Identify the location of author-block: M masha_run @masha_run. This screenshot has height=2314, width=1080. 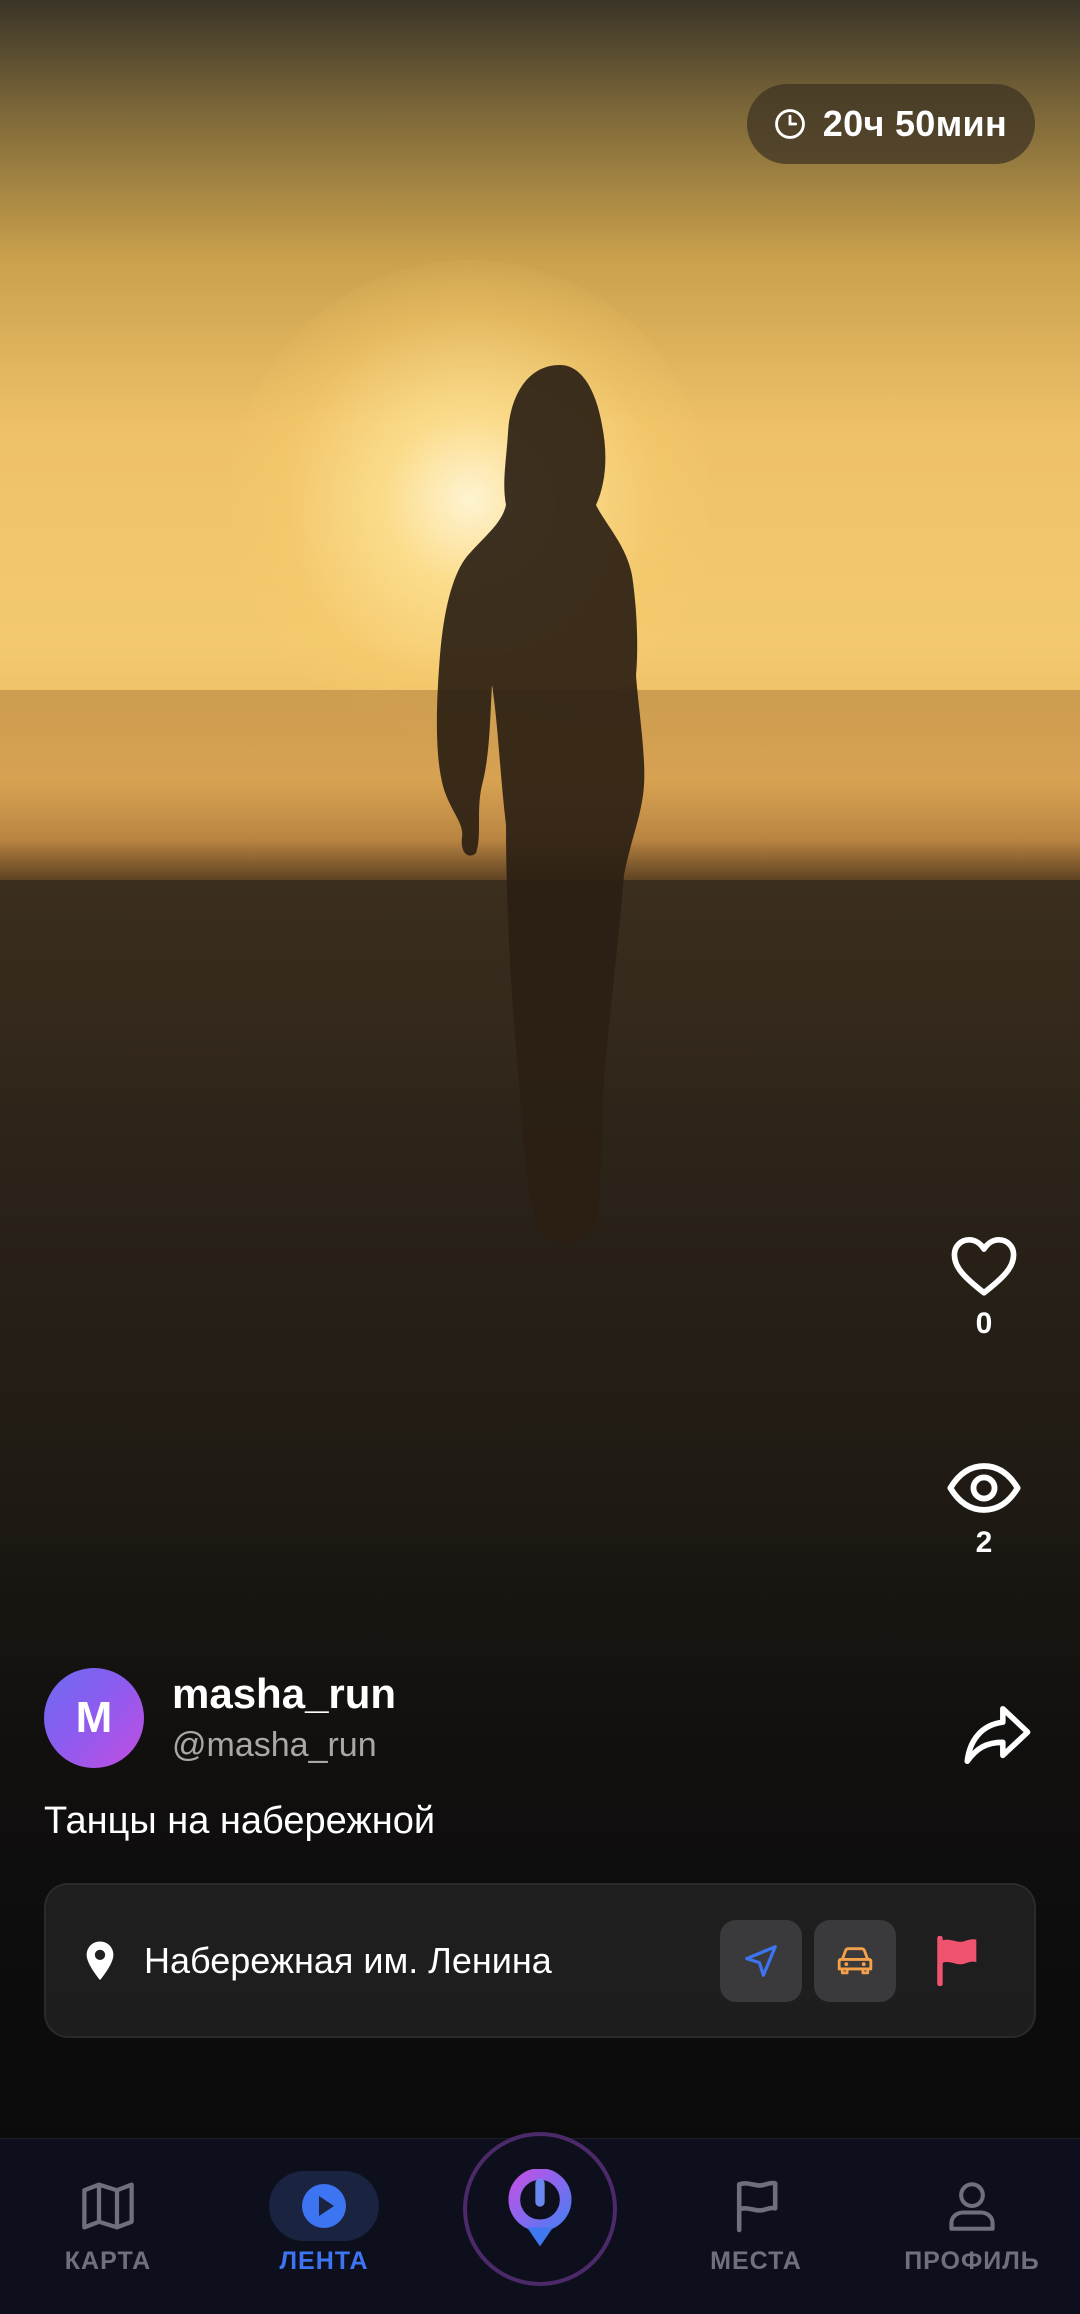
(220, 1718).